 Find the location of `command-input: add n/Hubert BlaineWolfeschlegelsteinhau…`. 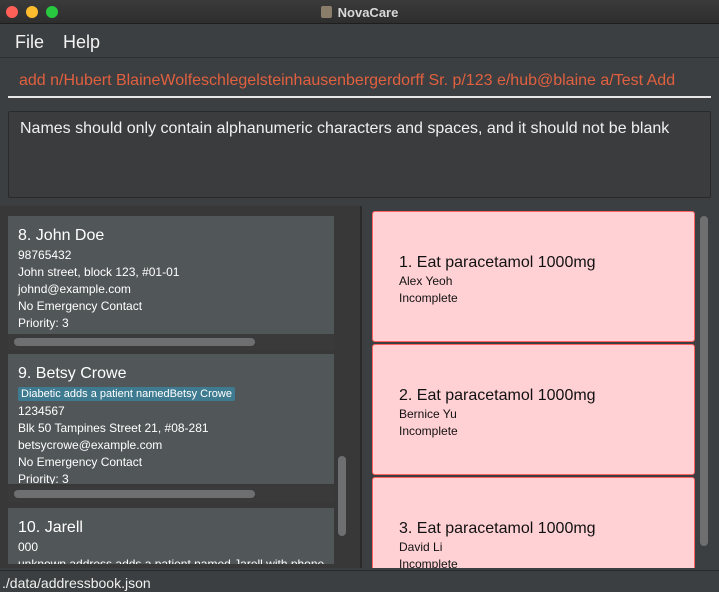

command-input: add n/Hubert BlaineWolfeschlegelsteinhau… is located at coordinates (359, 80).